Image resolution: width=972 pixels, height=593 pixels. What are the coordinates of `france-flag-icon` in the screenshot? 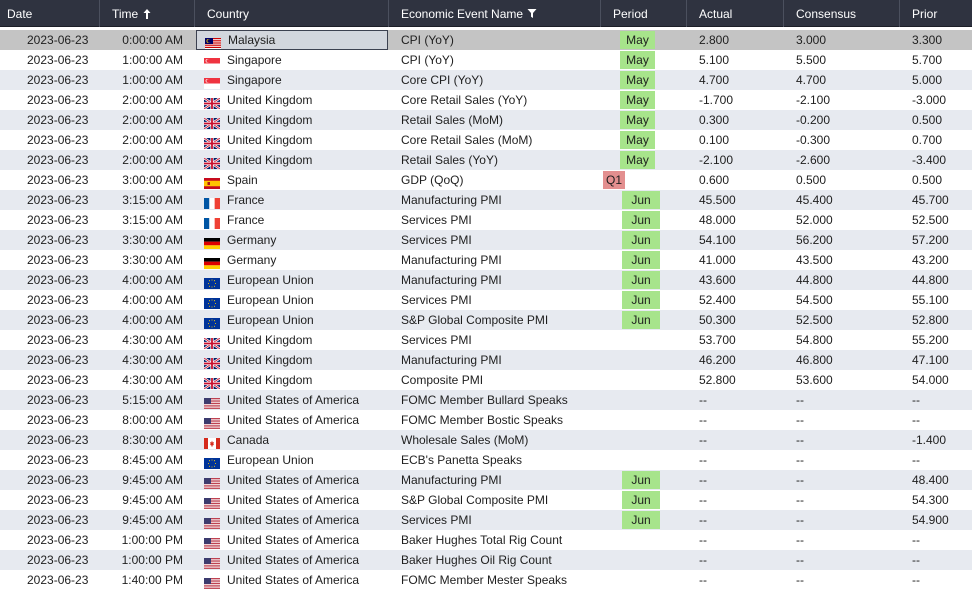 It's located at (212, 222).